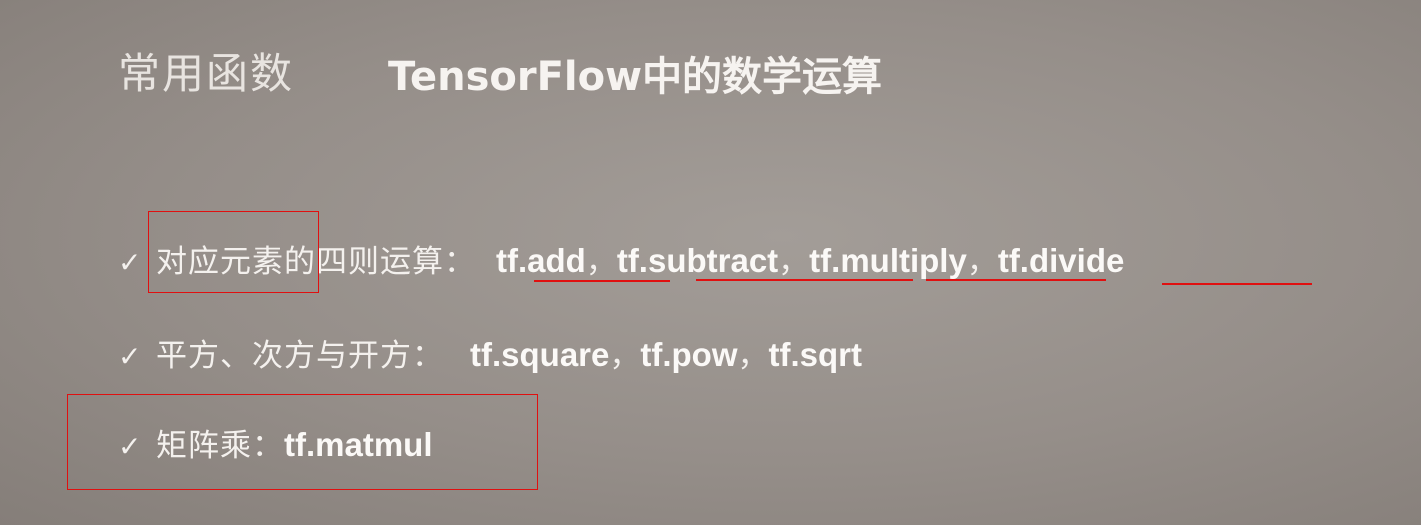  What do you see at coordinates (888, 260) in the screenshot?
I see `func-tf-multiply: tf.multiply` at bounding box center [888, 260].